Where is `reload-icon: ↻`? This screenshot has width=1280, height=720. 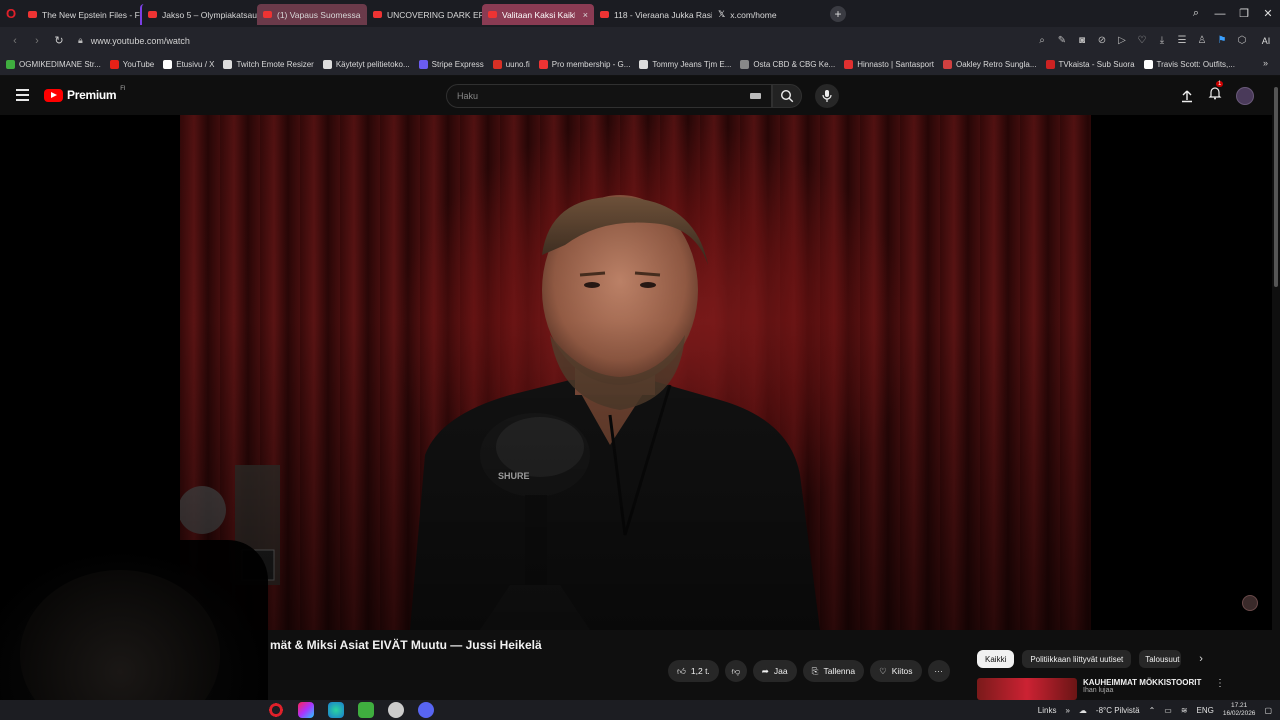
reload-icon: ↻ is located at coordinates (59, 40).